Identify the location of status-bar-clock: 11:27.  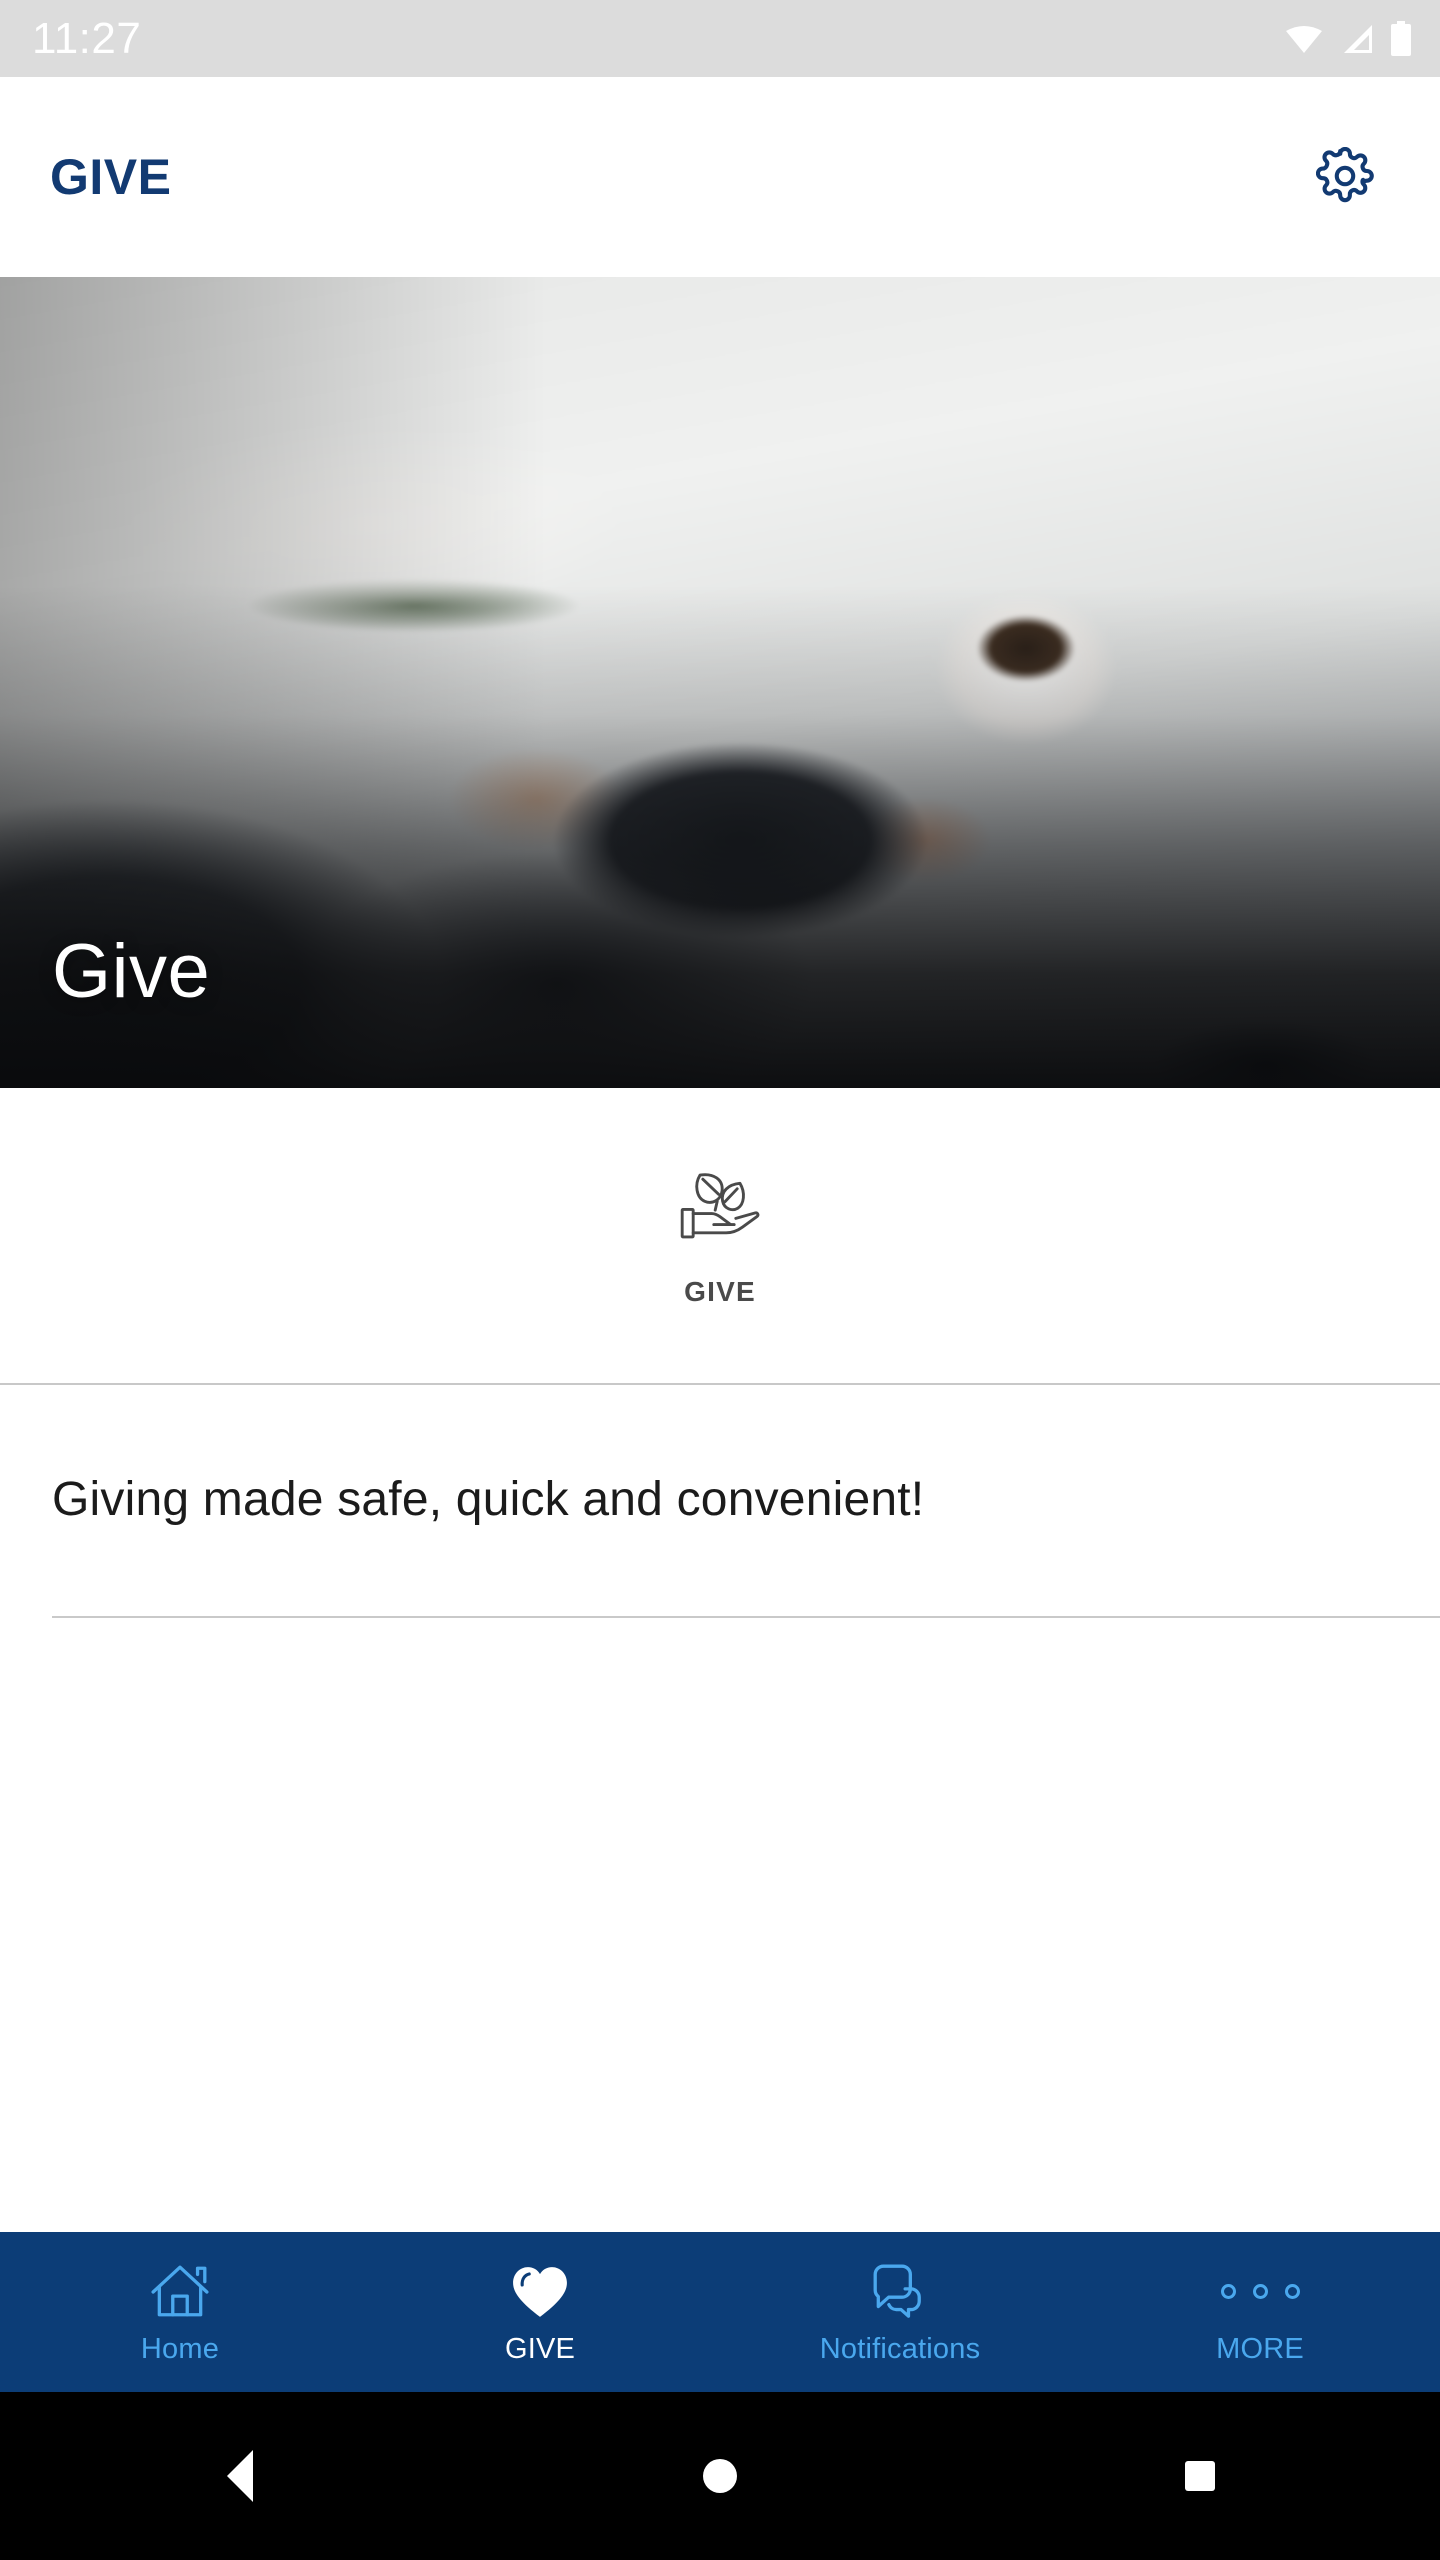
(87, 38).